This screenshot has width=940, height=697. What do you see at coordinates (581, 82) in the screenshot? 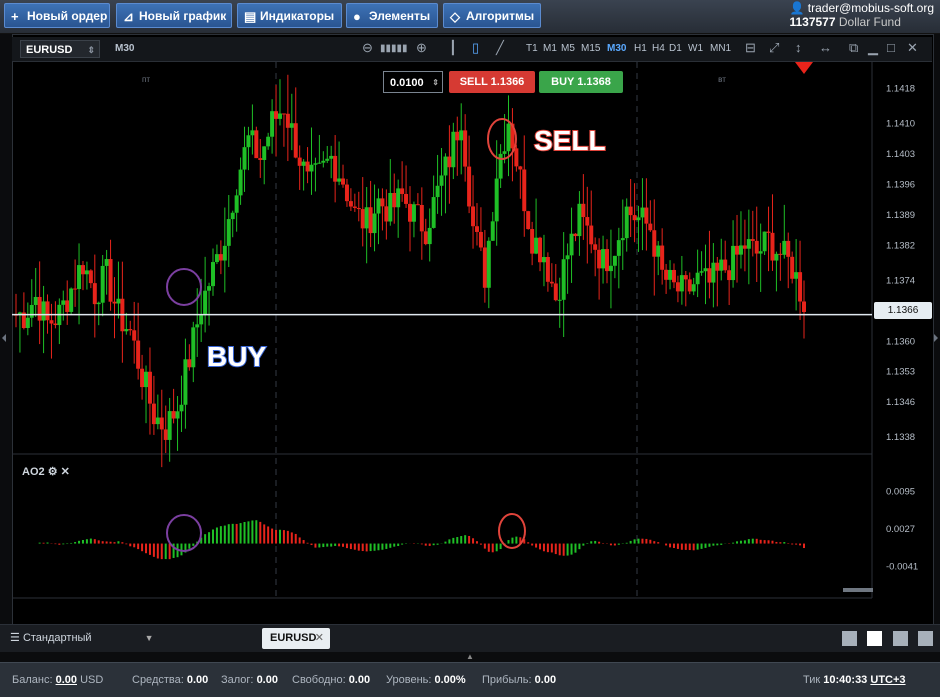
I see `buy-button: BUY 1.1368` at bounding box center [581, 82].